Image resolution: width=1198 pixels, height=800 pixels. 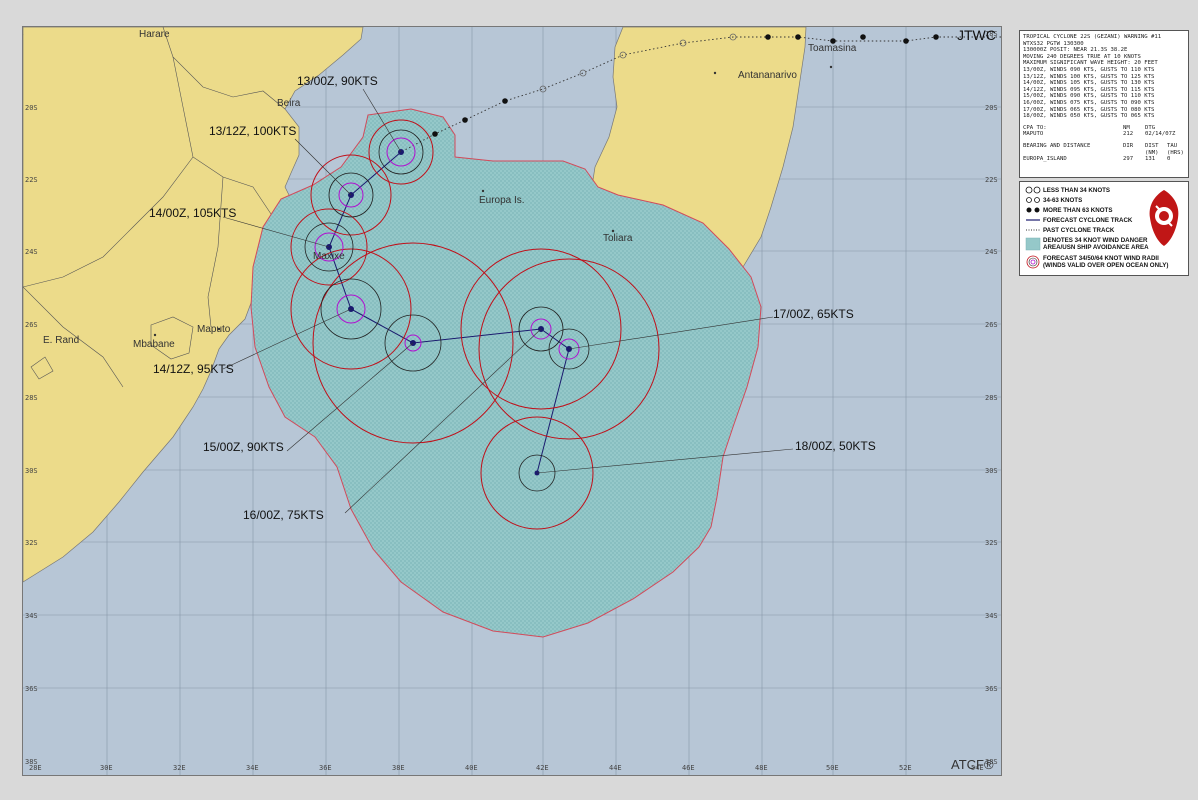 What do you see at coordinates (471, 768) in the screenshot?
I see `svg-text: 40E` at bounding box center [471, 768].